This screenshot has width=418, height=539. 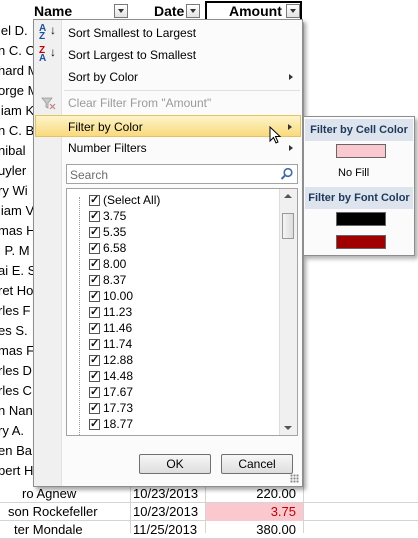 I want to click on filter-value-checkbox: 6.58, so click(x=107, y=248).